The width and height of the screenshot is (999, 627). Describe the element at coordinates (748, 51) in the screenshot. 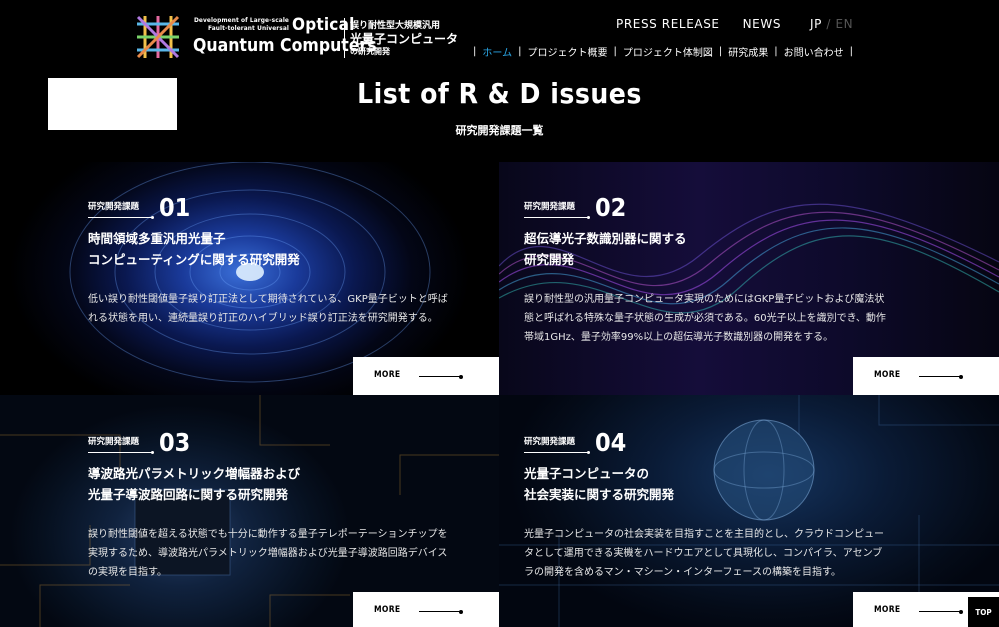

I see `nav-item-research-results: 研究成果` at that location.